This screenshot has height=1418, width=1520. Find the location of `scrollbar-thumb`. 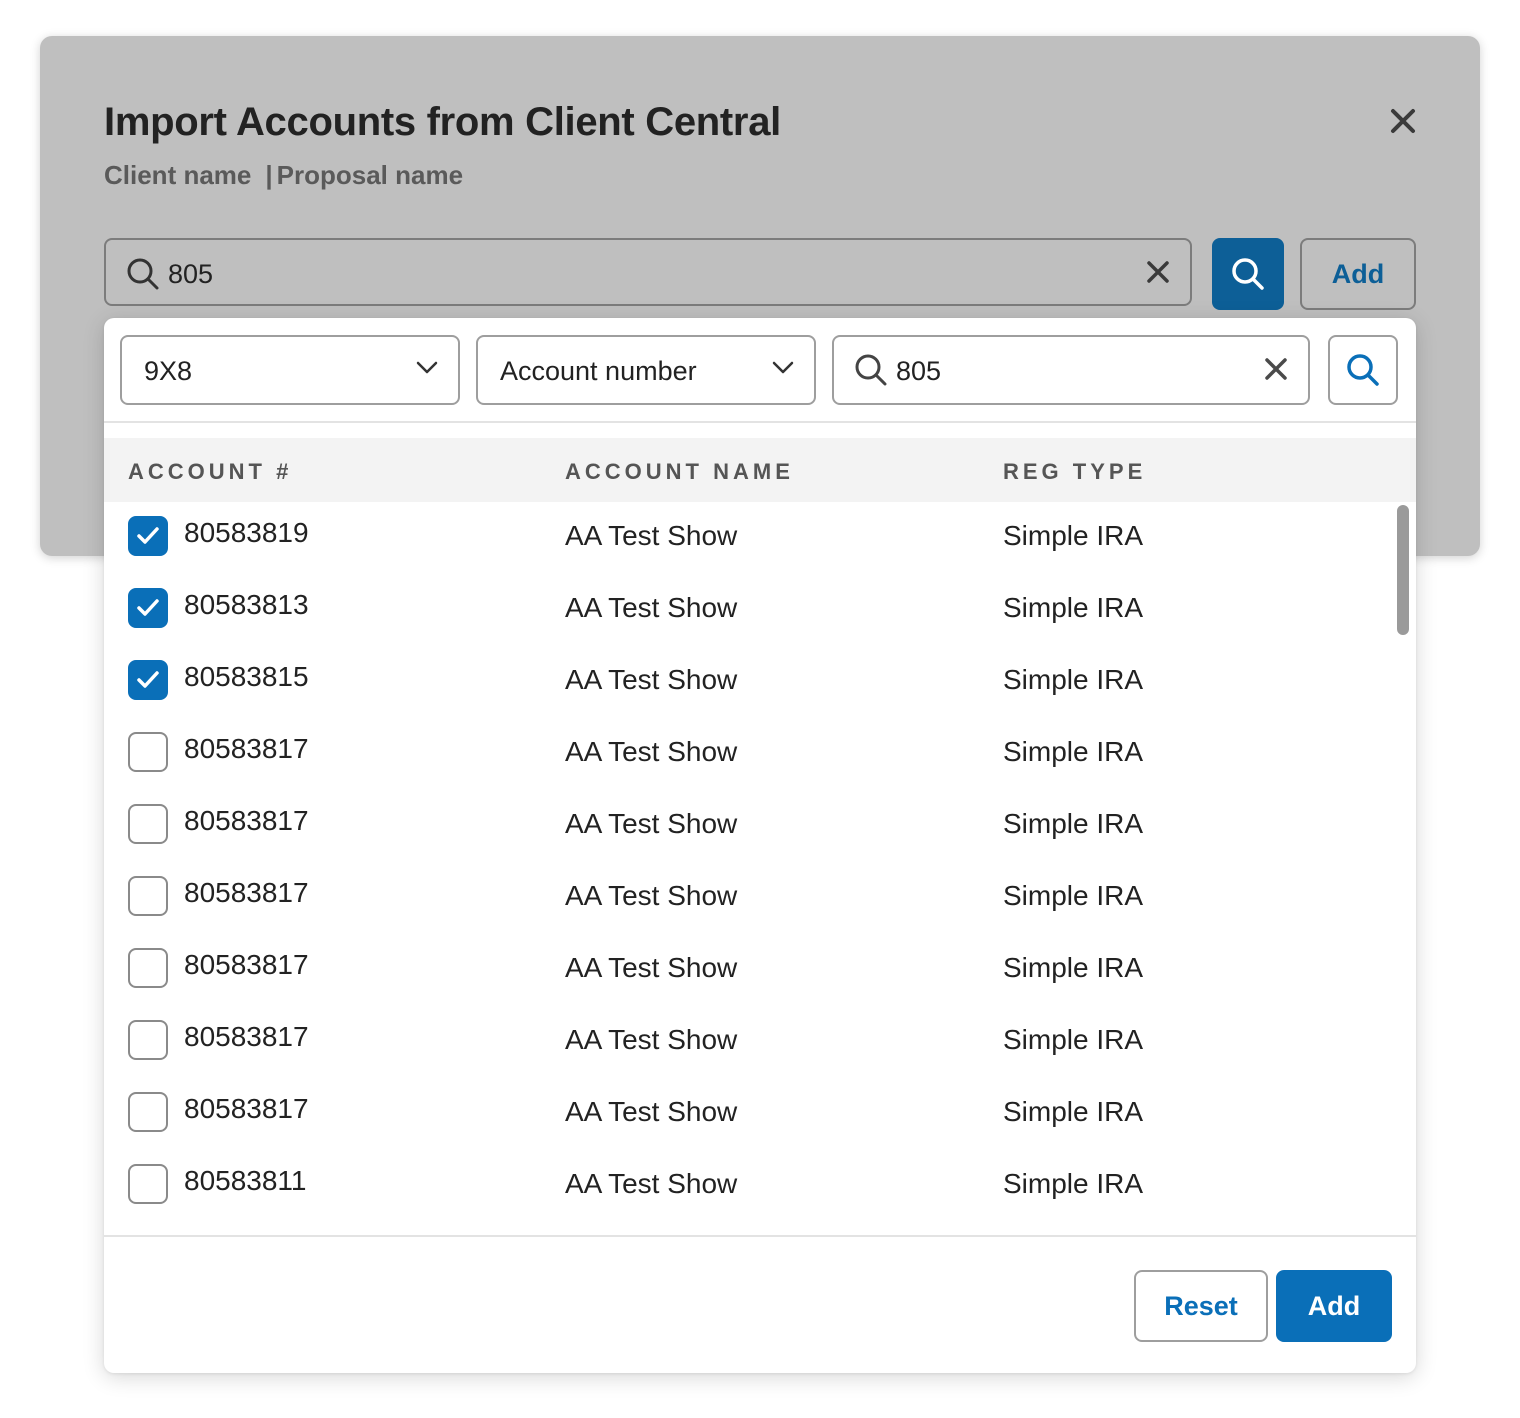

scrollbar-thumb is located at coordinates (1403, 570).